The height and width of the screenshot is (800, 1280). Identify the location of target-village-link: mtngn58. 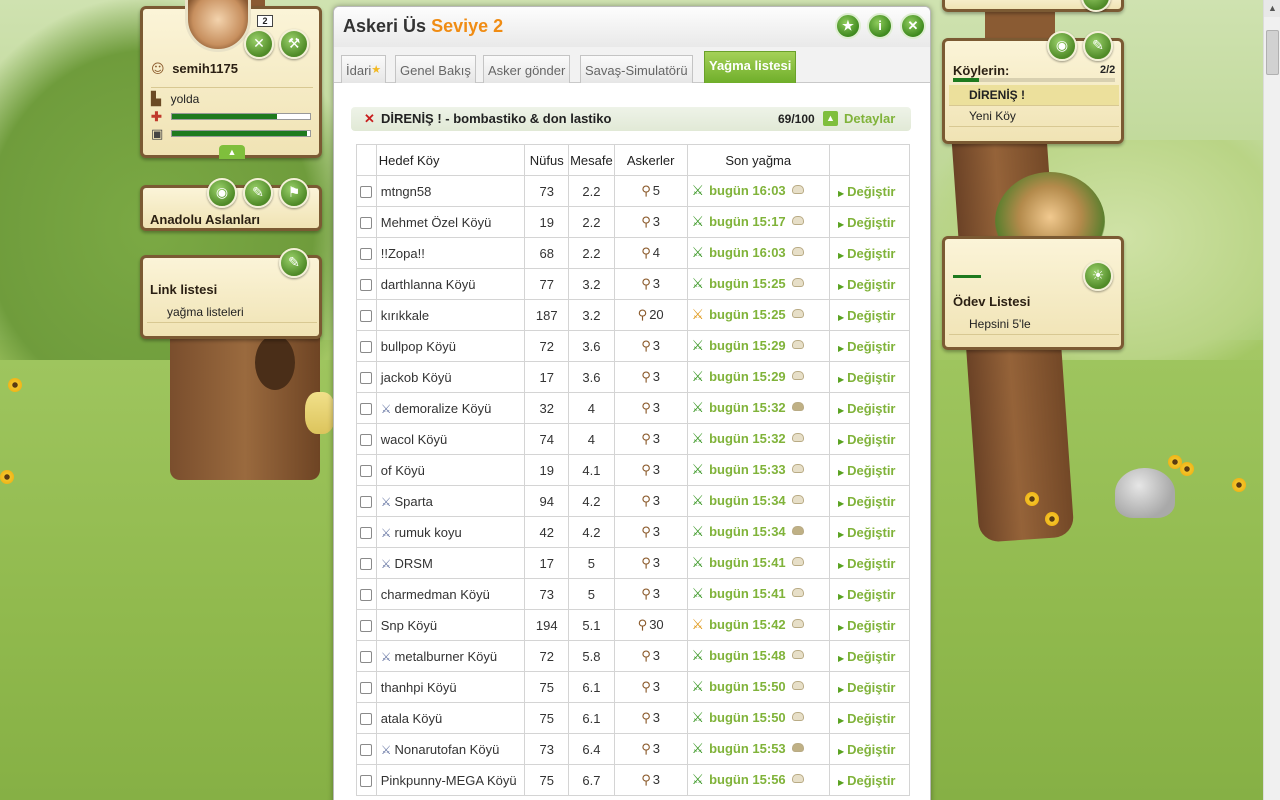
(406, 191).